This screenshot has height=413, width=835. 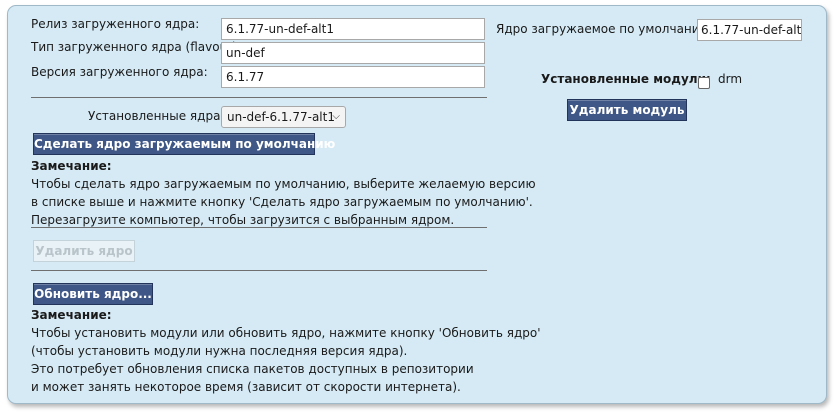 What do you see at coordinates (749, 30) in the screenshot?
I see `default-kernel-field: 6.1.77-un-def-alt1` at bounding box center [749, 30].